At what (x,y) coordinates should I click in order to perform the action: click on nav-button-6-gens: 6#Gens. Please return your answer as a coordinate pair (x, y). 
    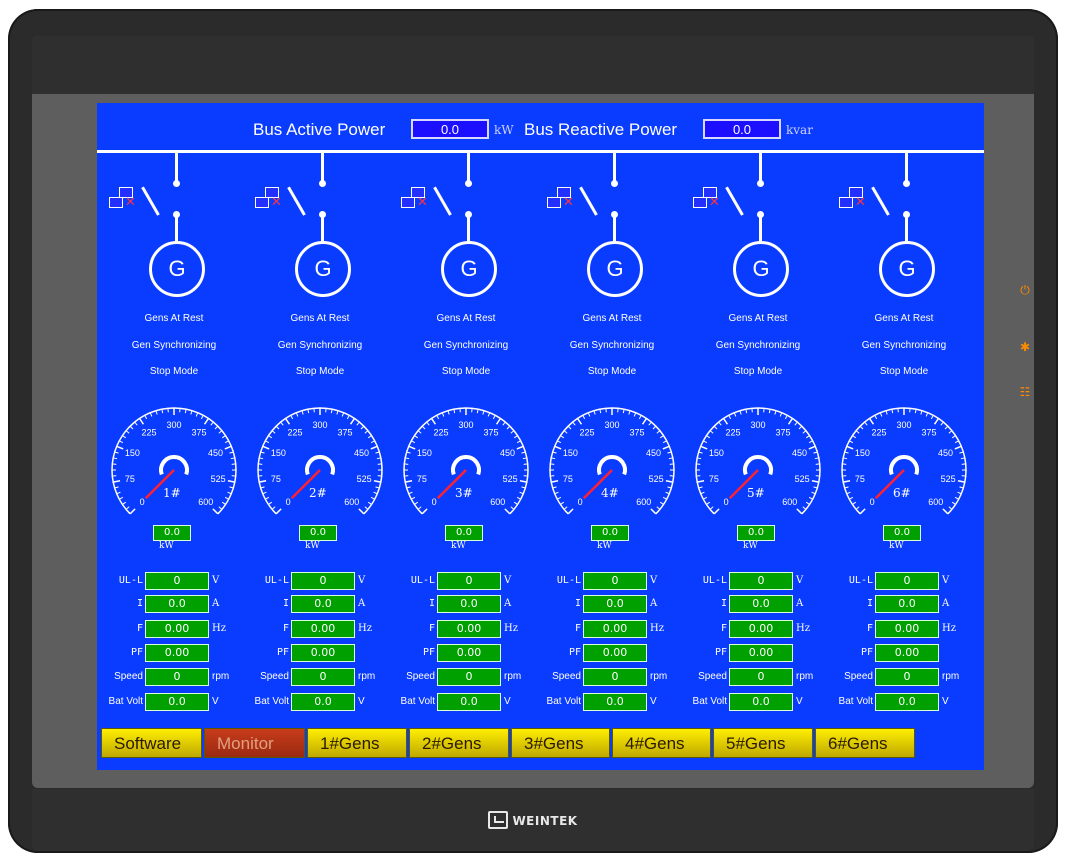
    Looking at the image, I should click on (865, 743).